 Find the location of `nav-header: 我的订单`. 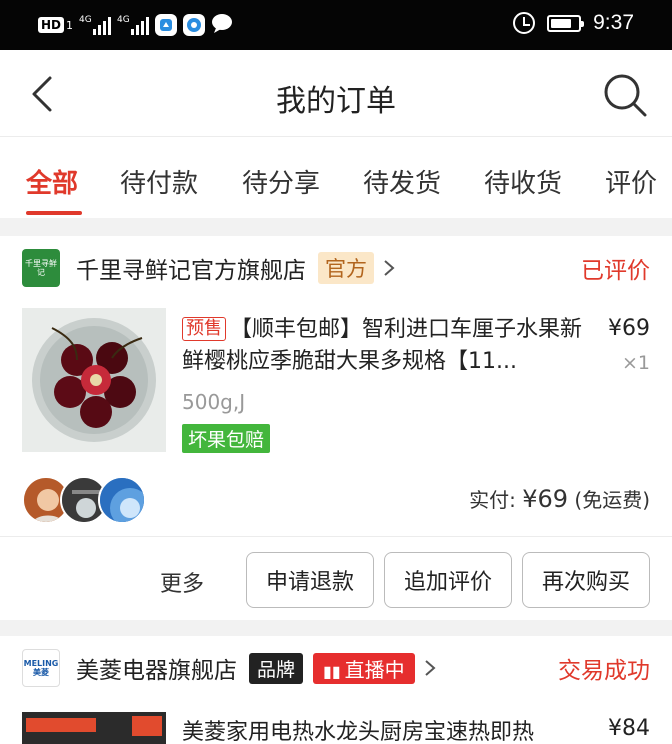

nav-header: 我的订单 is located at coordinates (336, 93).